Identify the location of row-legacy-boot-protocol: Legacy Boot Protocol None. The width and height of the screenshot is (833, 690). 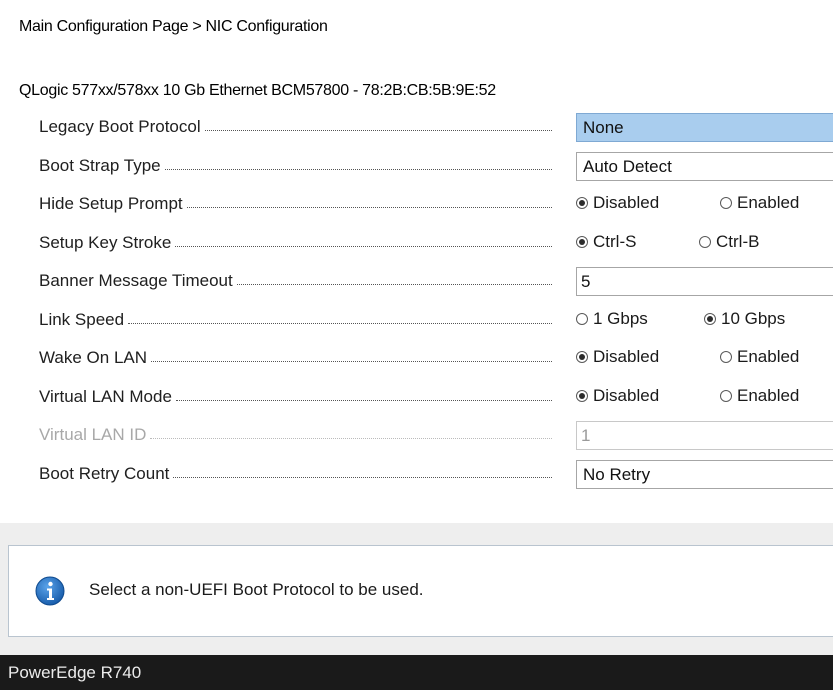
(416, 127).